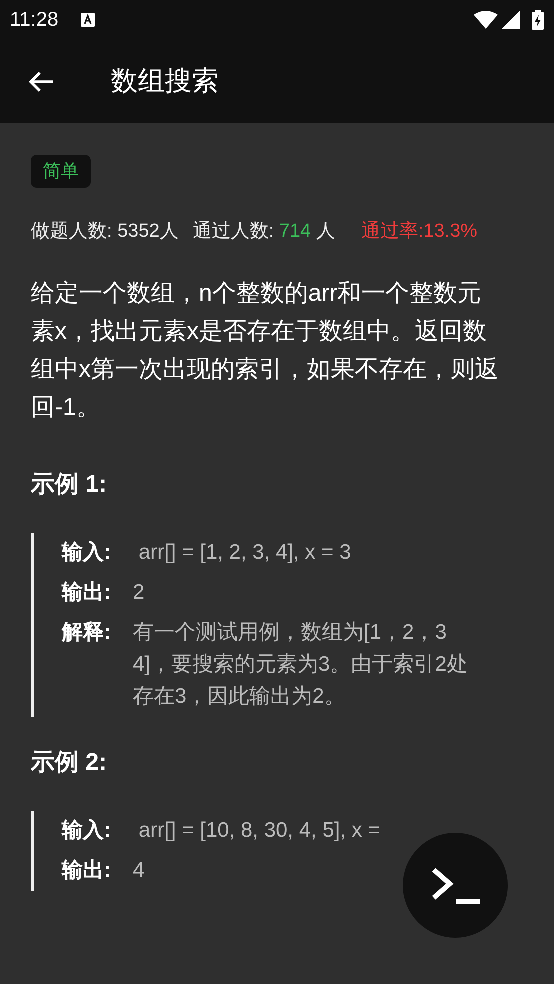 Image resolution: width=554 pixels, height=984 pixels. I want to click on signal-icon, so click(511, 20).